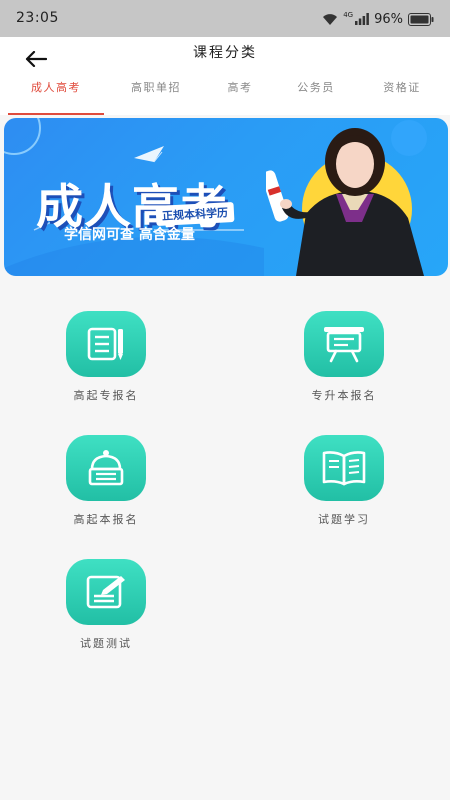 Image resolution: width=450 pixels, height=800 pixels. What do you see at coordinates (225, 18) in the screenshot?
I see `status-bar: 23:05 4G 96%` at bounding box center [225, 18].